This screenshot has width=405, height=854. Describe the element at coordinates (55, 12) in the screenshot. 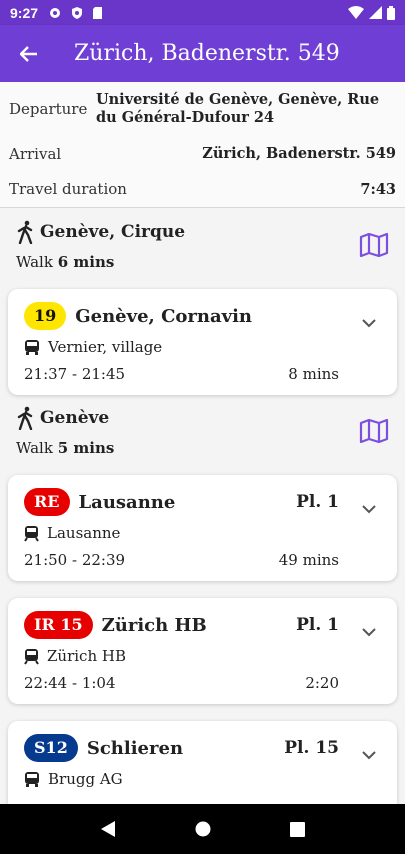

I see `gear-icon` at that location.